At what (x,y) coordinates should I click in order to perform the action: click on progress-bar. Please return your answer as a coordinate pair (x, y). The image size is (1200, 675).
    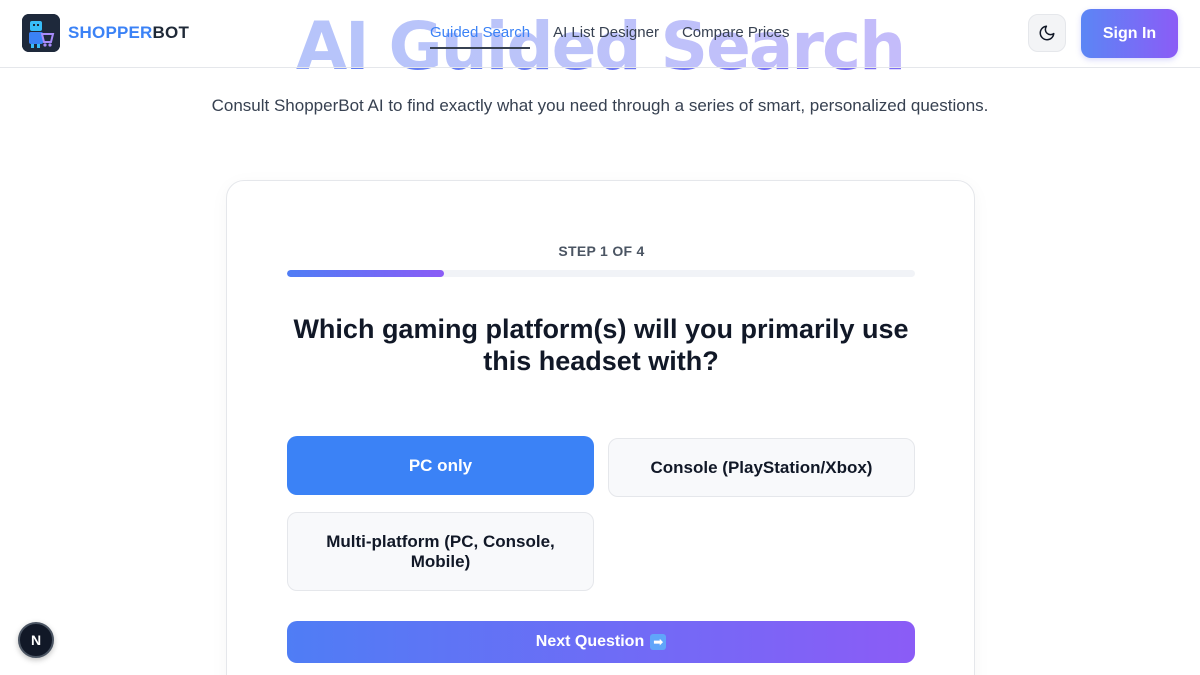
    Looking at the image, I should click on (601, 273).